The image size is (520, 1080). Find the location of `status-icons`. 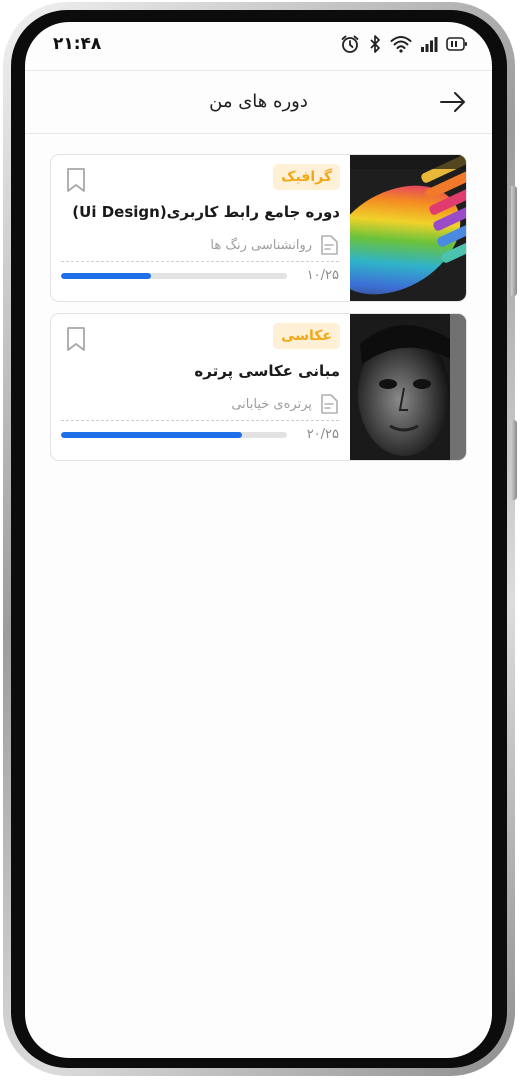

status-icons is located at coordinates (404, 44).